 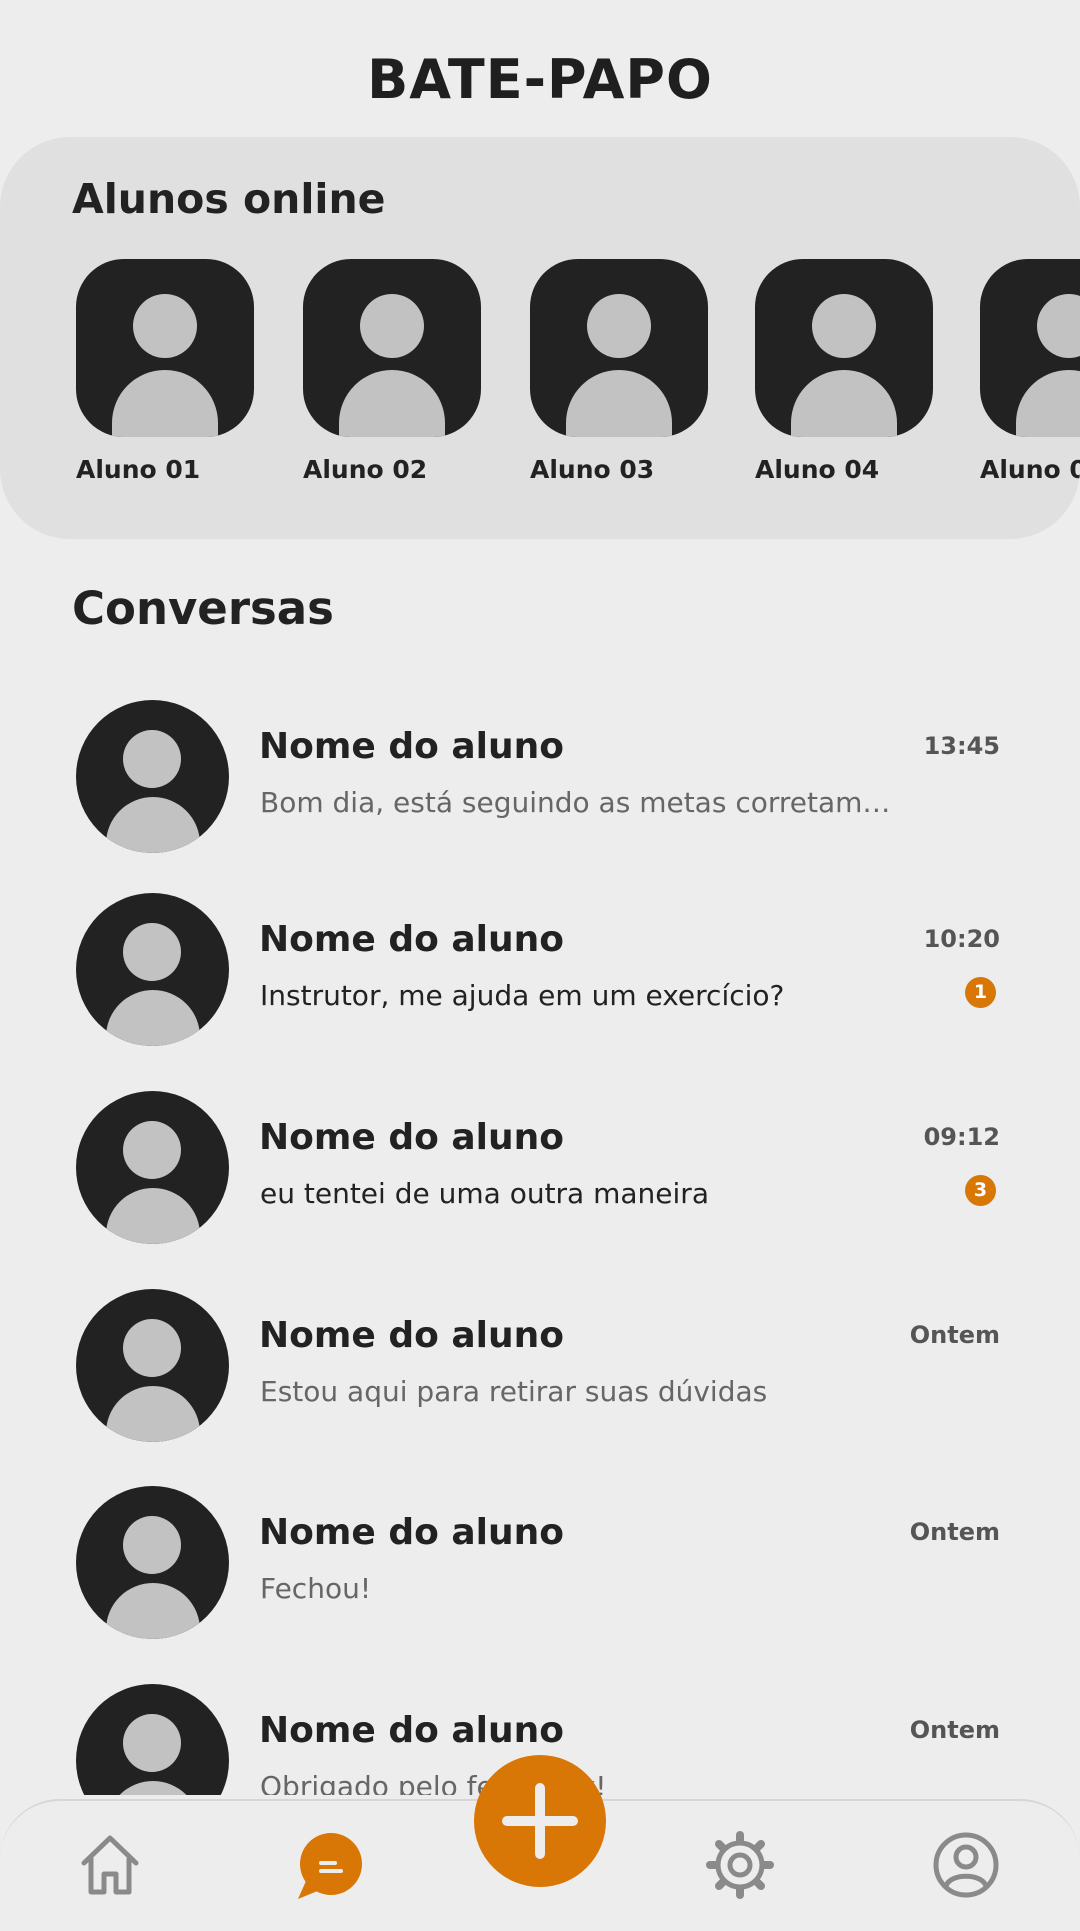 I want to click on nav-chat-button, so click(x=330, y=1865).